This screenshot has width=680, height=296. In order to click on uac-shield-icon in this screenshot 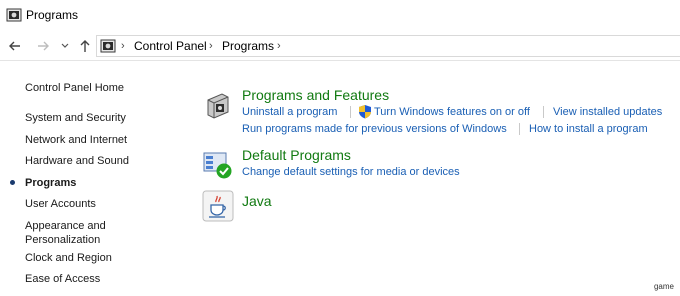, I will do `click(365, 111)`.